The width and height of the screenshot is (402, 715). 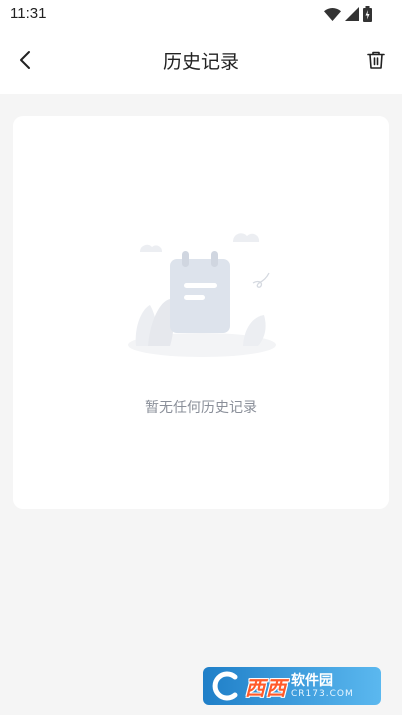 I want to click on status-icons, so click(x=348, y=14).